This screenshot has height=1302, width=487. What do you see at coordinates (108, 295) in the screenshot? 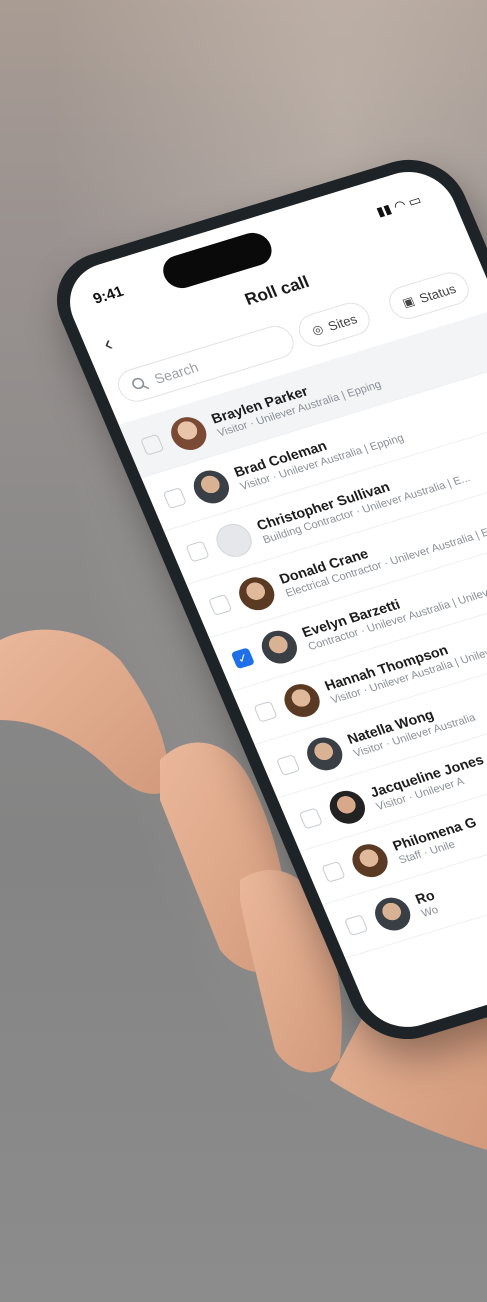
I see `status-time: 9:41` at bounding box center [108, 295].